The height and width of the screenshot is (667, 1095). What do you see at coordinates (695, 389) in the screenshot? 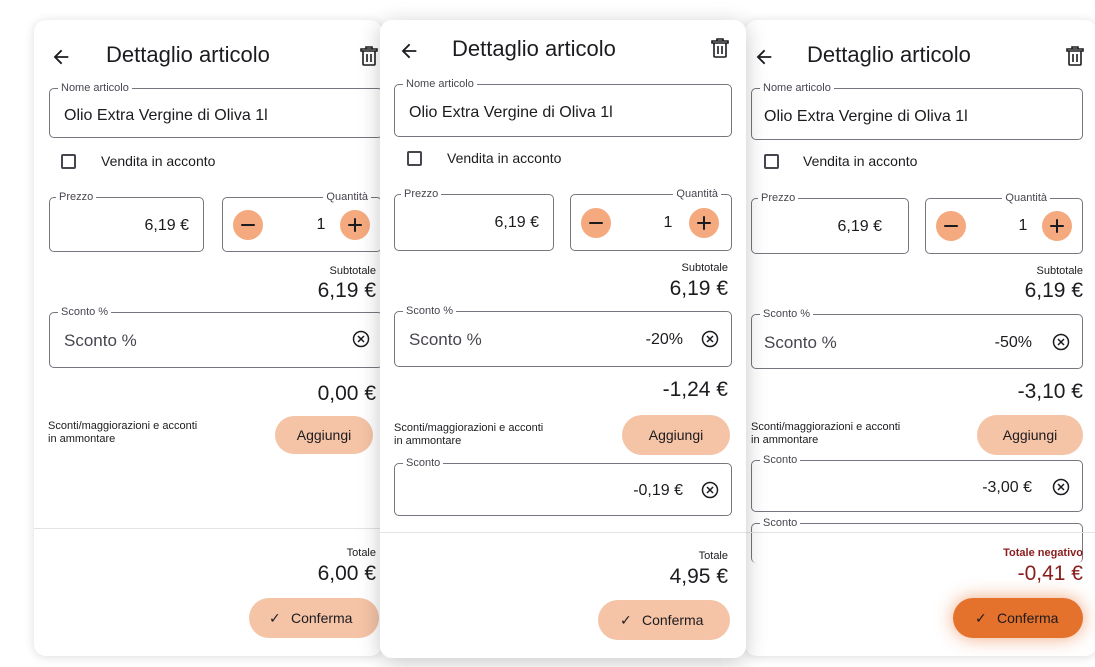
I see `discount-amount: -1,24 €` at bounding box center [695, 389].